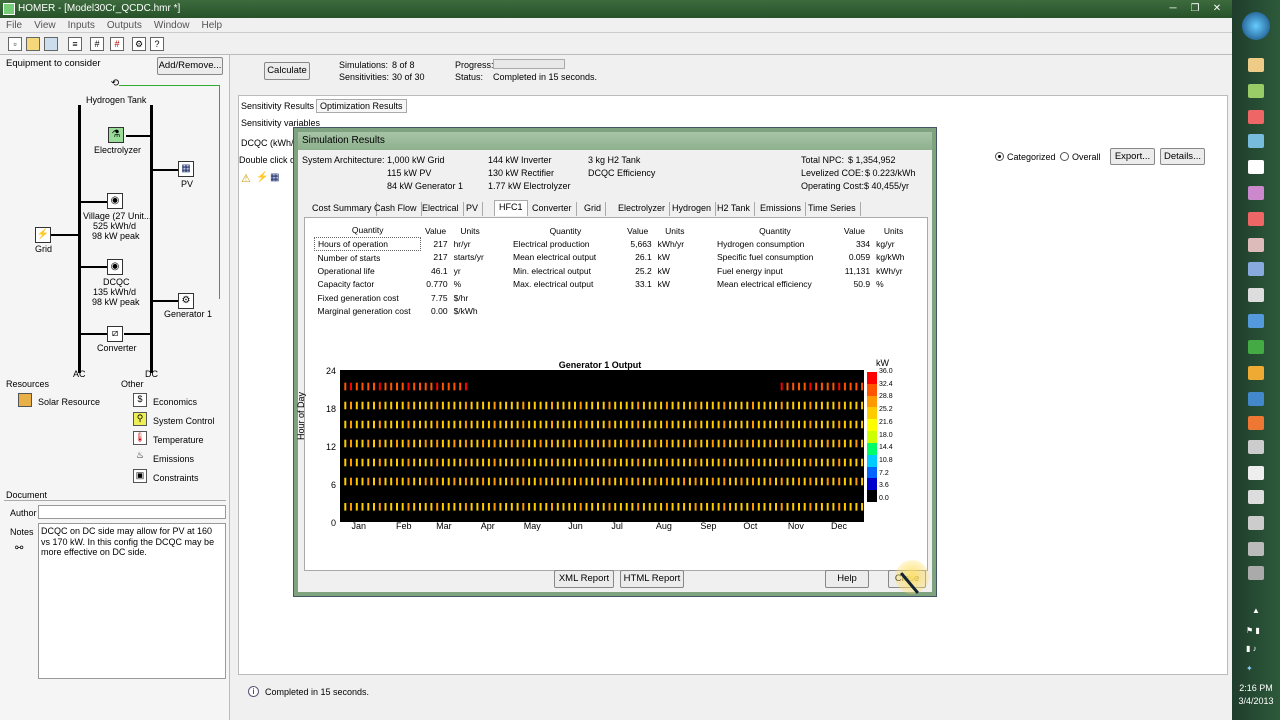 The width and height of the screenshot is (1280, 720). Describe the element at coordinates (781, 209) in the screenshot. I see `tab-emissions: Emissions` at that location.